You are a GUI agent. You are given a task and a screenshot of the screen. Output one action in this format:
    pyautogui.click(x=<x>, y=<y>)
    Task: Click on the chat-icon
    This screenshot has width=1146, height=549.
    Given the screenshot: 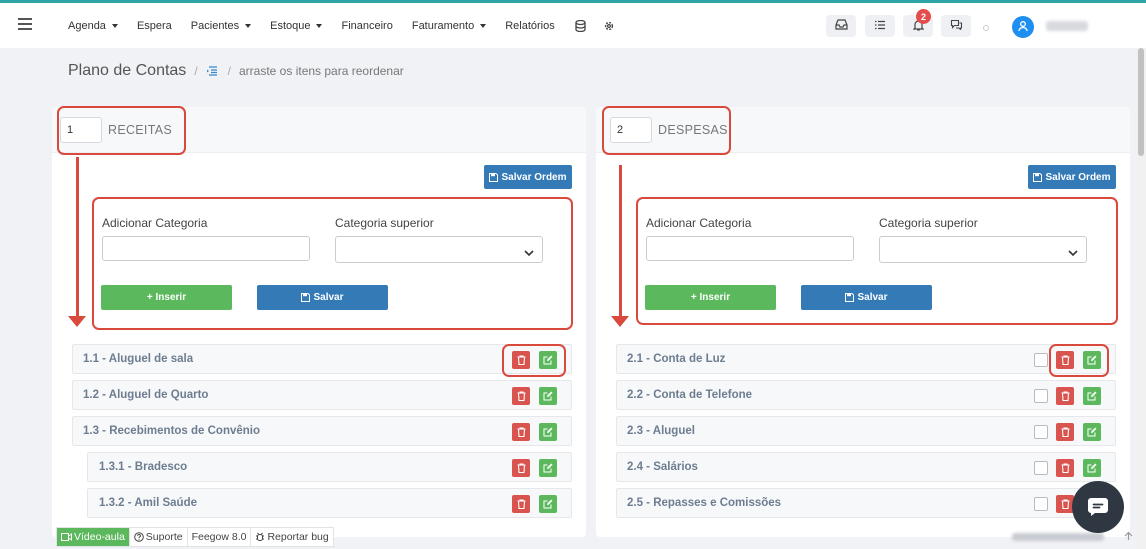 What is the action you would take?
    pyautogui.click(x=956, y=26)
    